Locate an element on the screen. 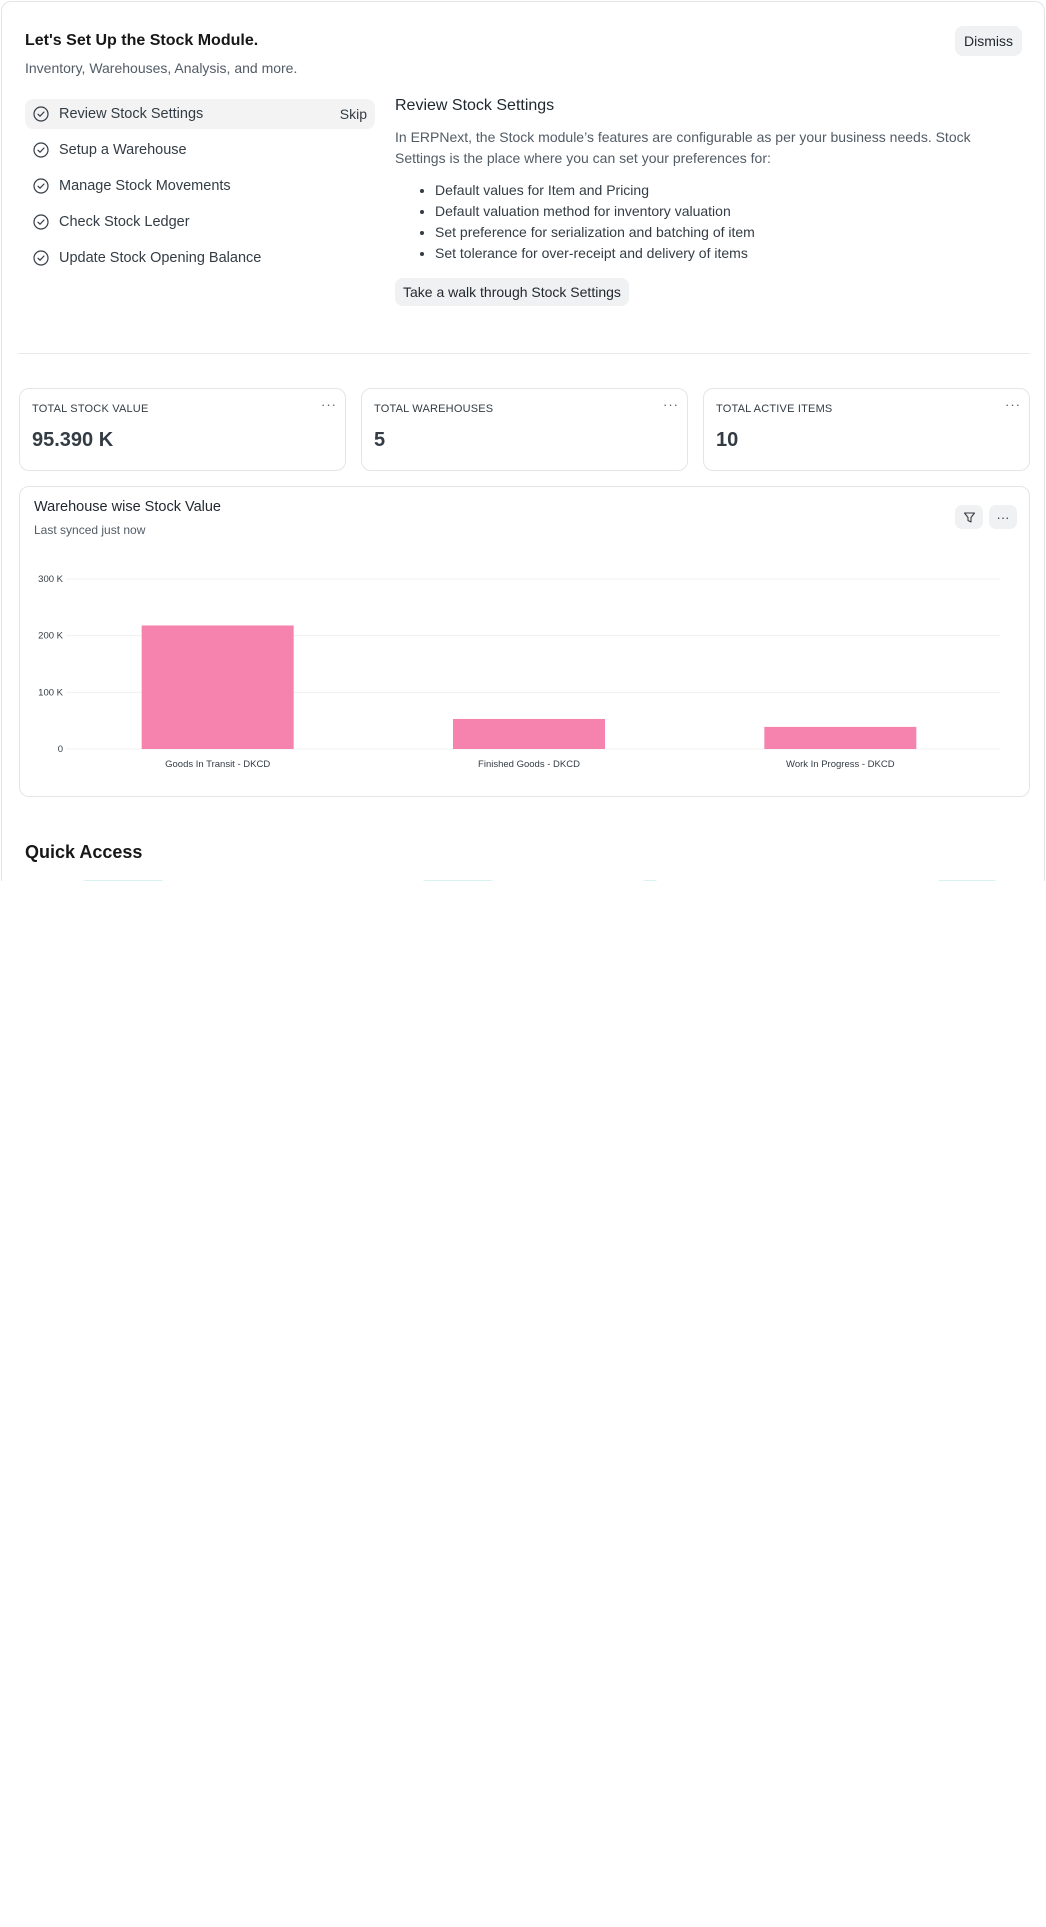  number-card-label: TOTAL WAREHOUSES is located at coordinates (434, 409).